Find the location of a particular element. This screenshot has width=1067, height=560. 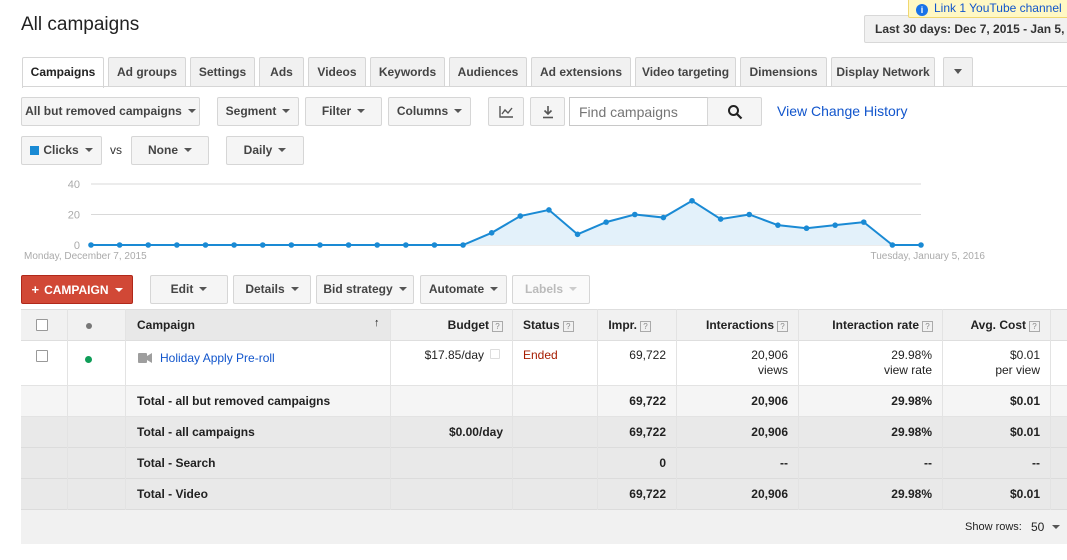

period-label: Daily is located at coordinates (258, 150).